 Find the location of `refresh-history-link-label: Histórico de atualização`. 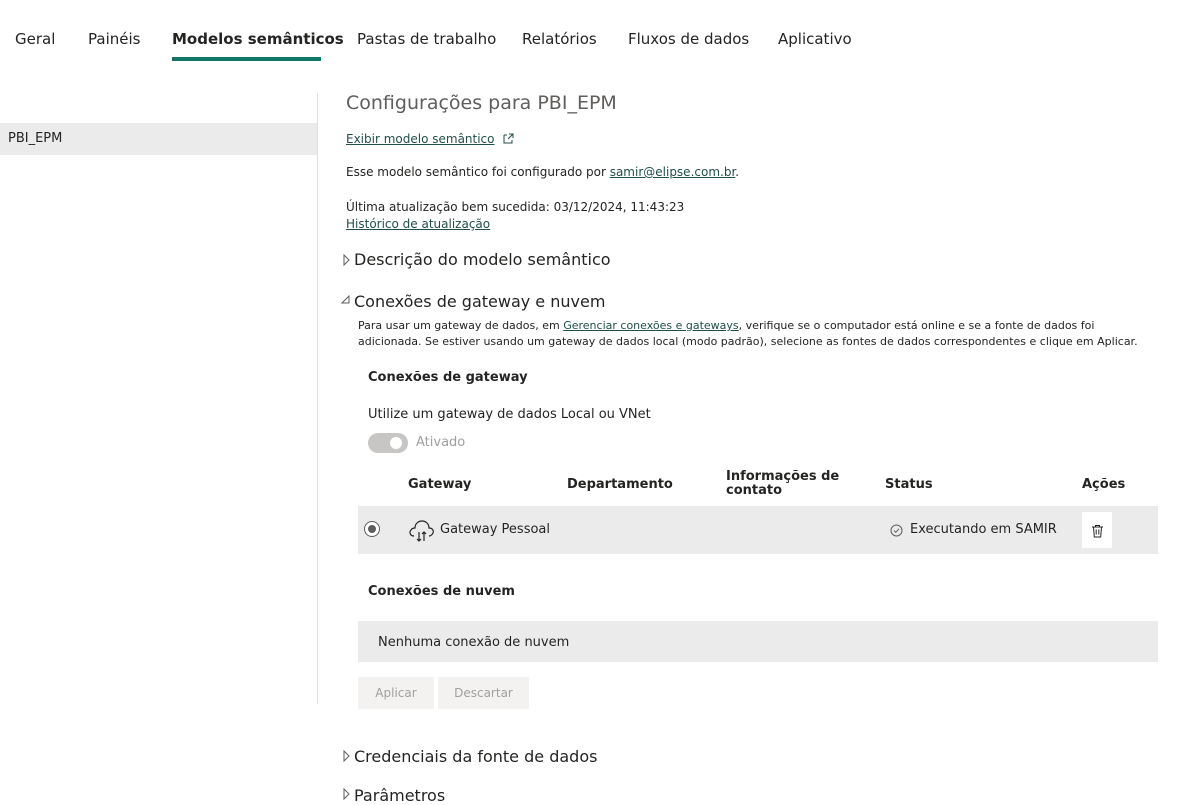

refresh-history-link-label: Histórico de atualização is located at coordinates (418, 224).